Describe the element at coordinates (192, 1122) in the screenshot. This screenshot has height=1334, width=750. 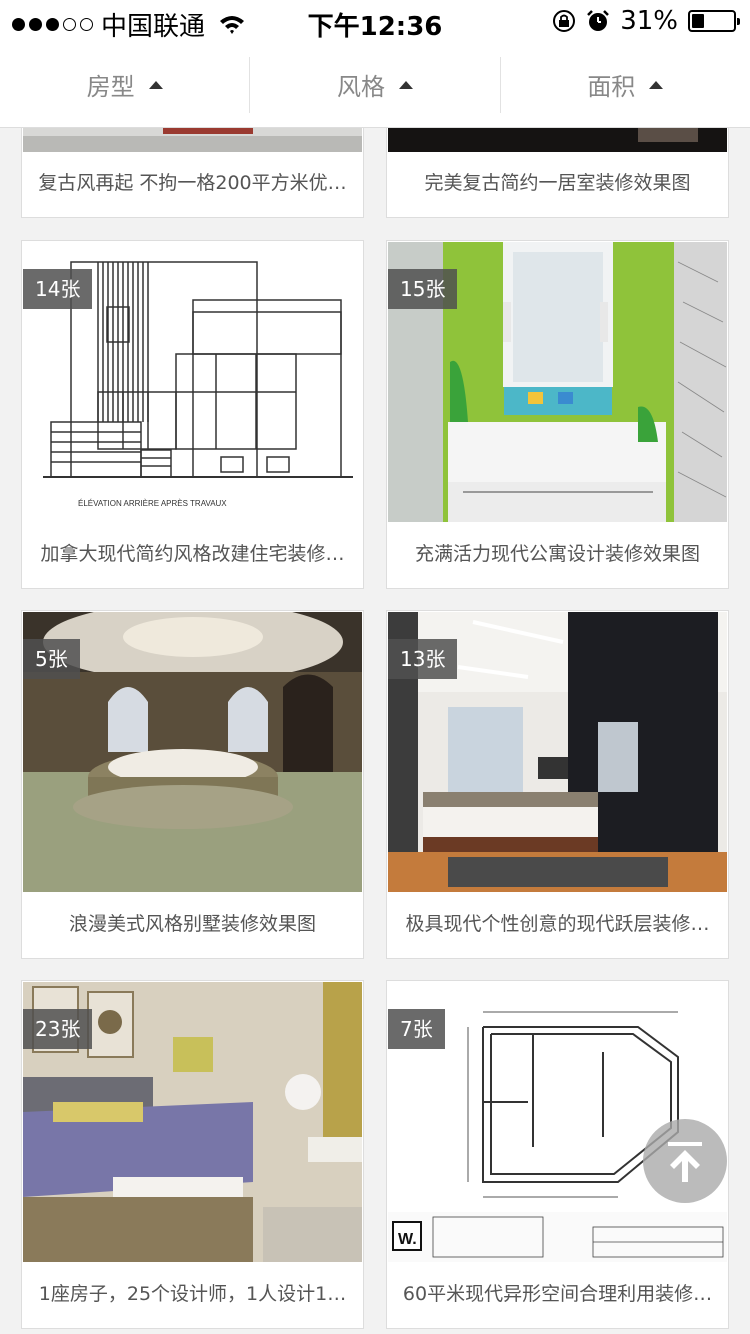
I see `card-image: 23张` at that location.